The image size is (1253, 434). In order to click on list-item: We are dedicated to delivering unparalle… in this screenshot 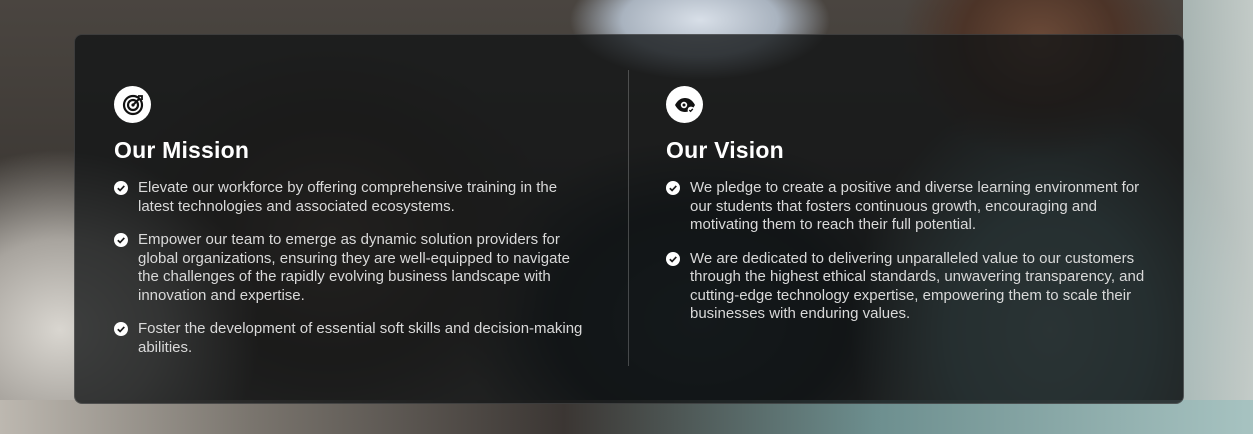, I will do `click(911, 287)`.